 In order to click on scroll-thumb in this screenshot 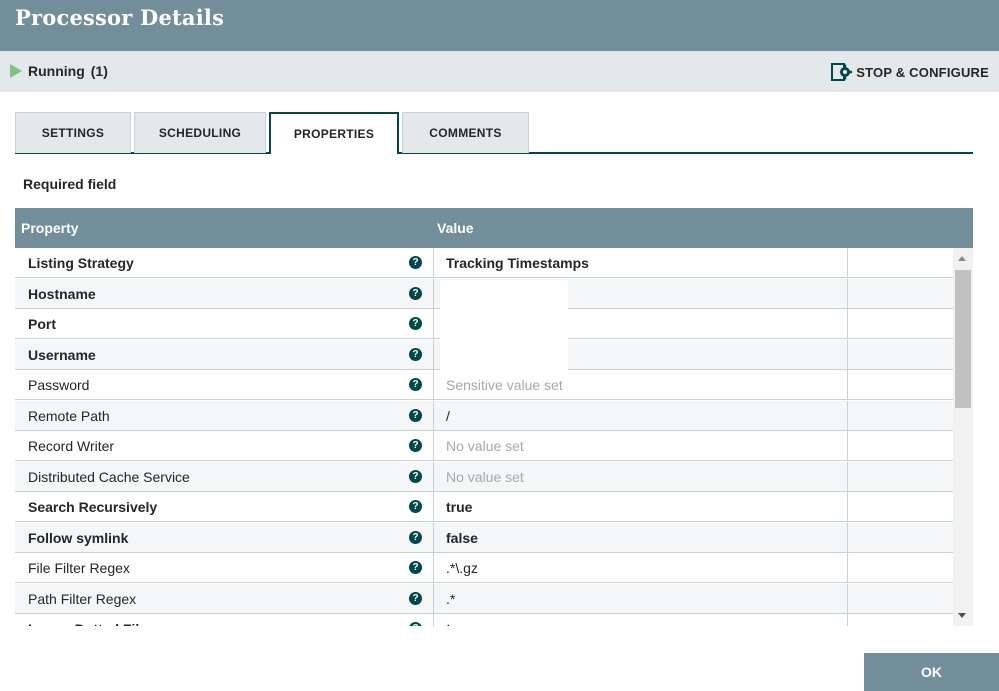, I will do `click(963, 339)`.